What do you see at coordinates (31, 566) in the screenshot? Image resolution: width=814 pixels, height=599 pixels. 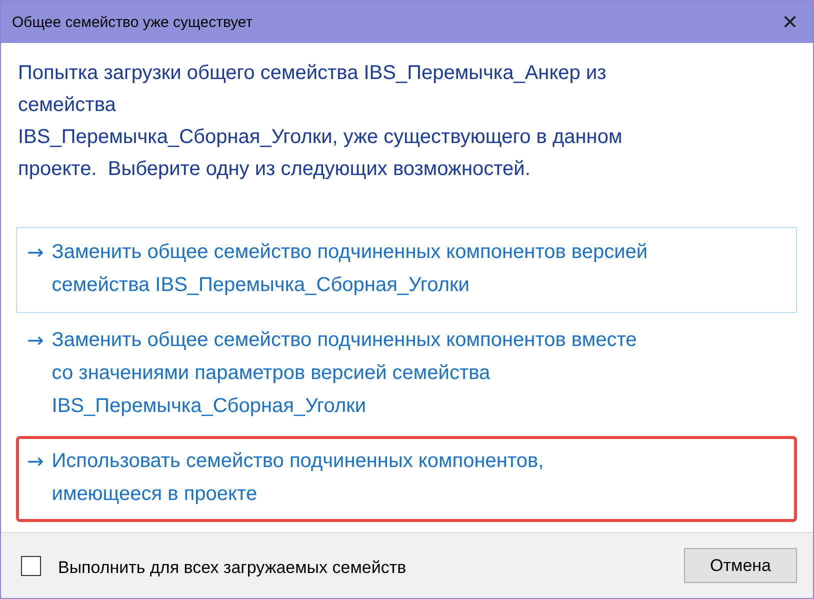 I see `checkbox` at bounding box center [31, 566].